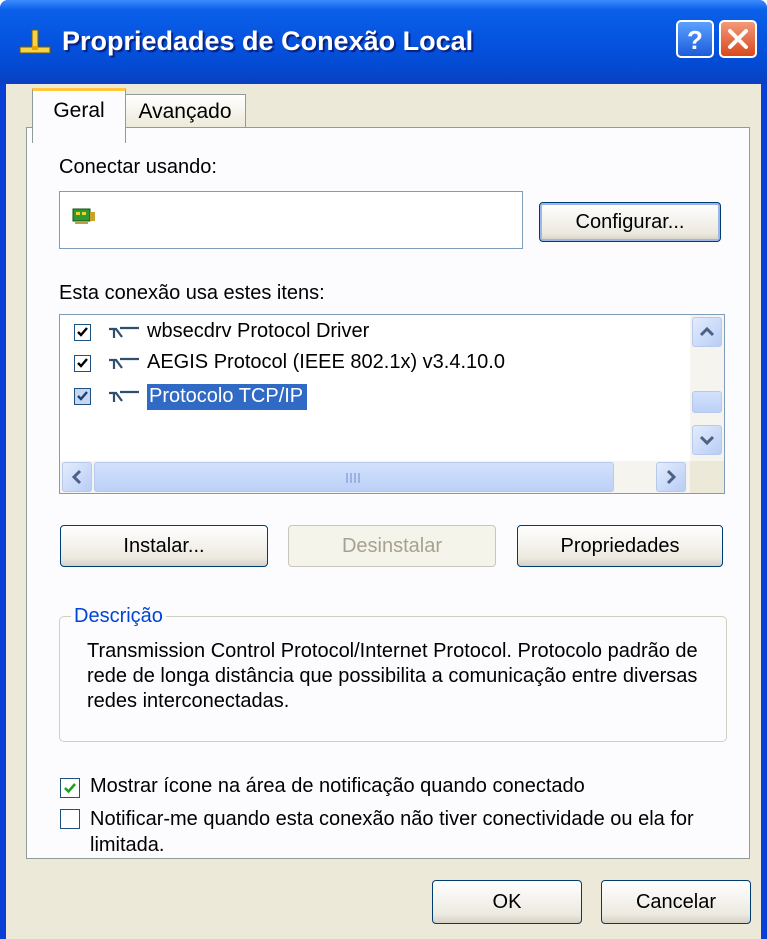 This screenshot has width=767, height=939. Describe the element at coordinates (79, 110) in the screenshot. I see `tab-geral-label: Geral` at that location.